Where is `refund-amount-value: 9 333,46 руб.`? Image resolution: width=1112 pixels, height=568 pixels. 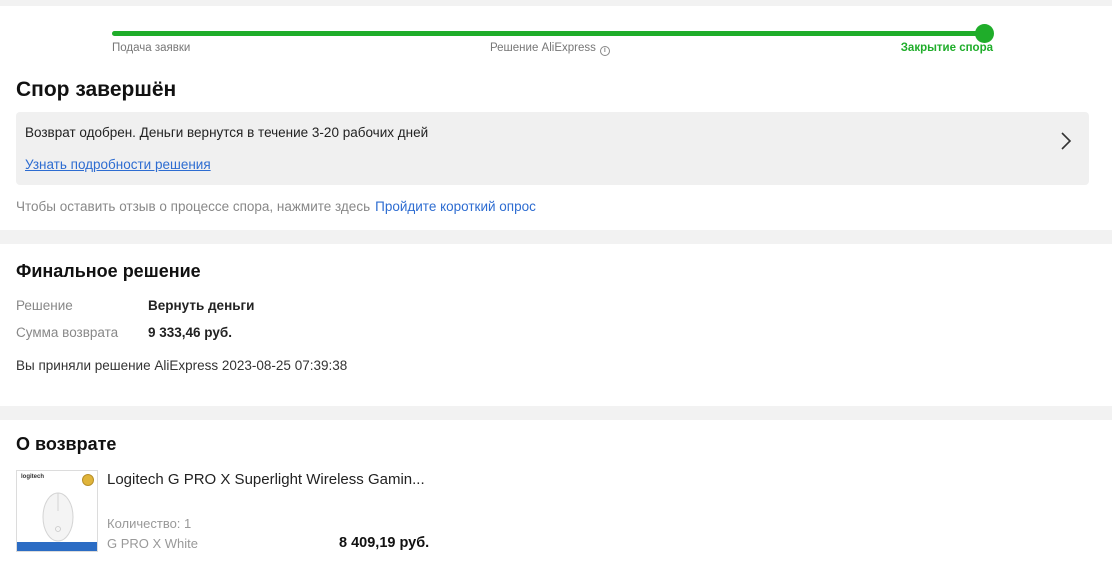 refund-amount-value: 9 333,46 руб. is located at coordinates (190, 332).